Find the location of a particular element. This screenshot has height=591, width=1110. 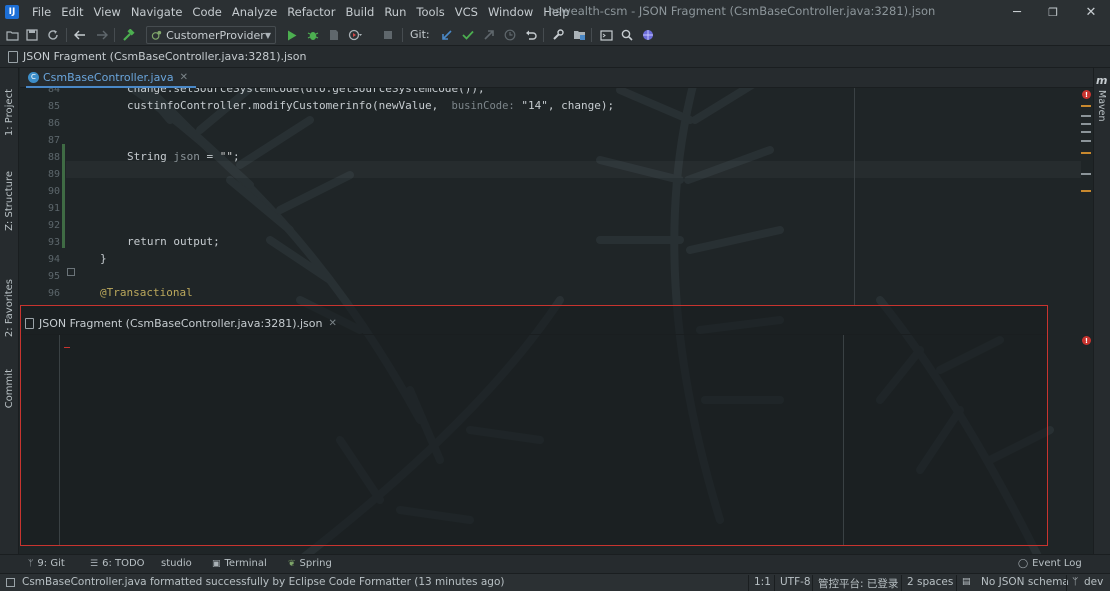

tool-tab-studio-label: studio is located at coordinates (176, 563).